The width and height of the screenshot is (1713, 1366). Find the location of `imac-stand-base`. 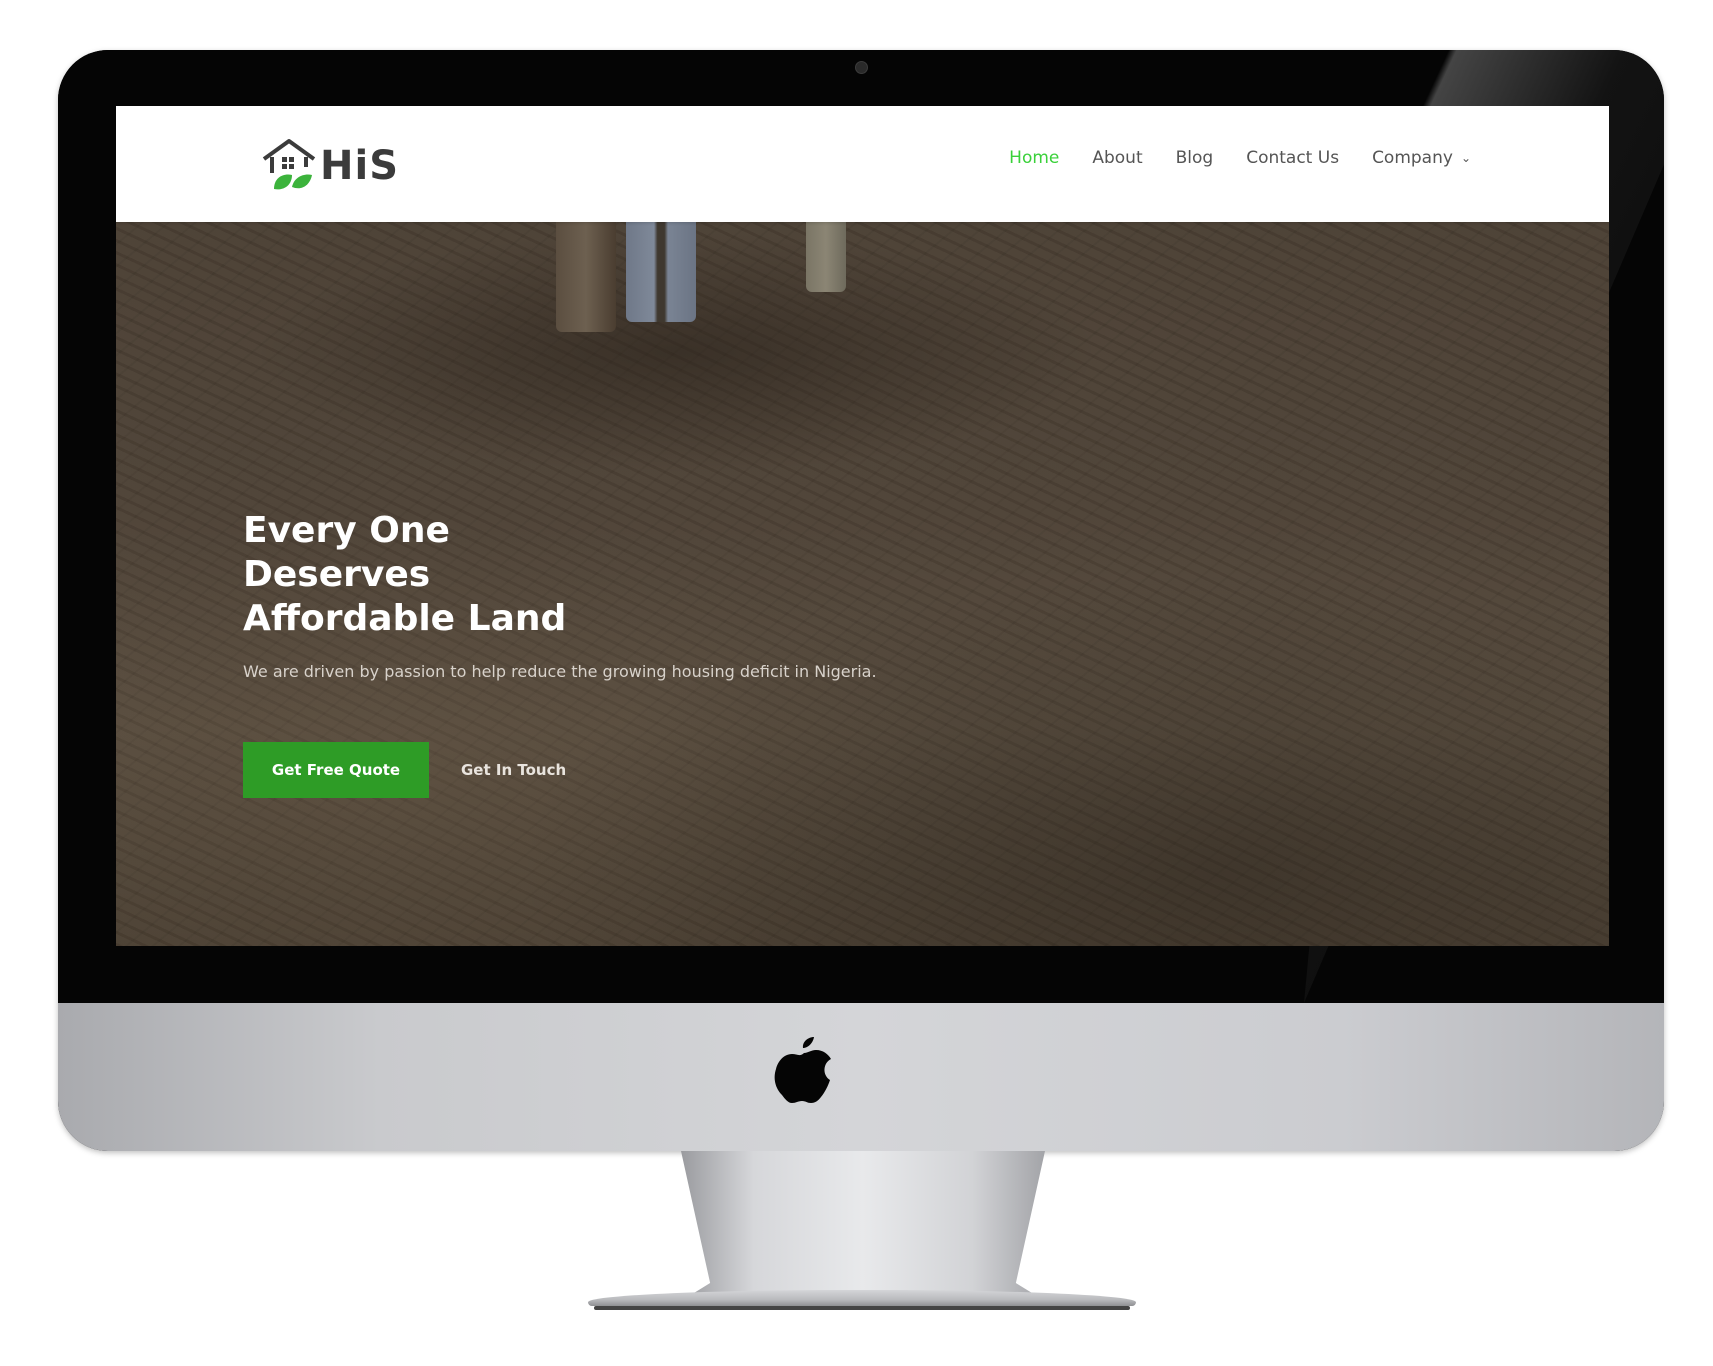

imac-stand-base is located at coordinates (862, 1298).